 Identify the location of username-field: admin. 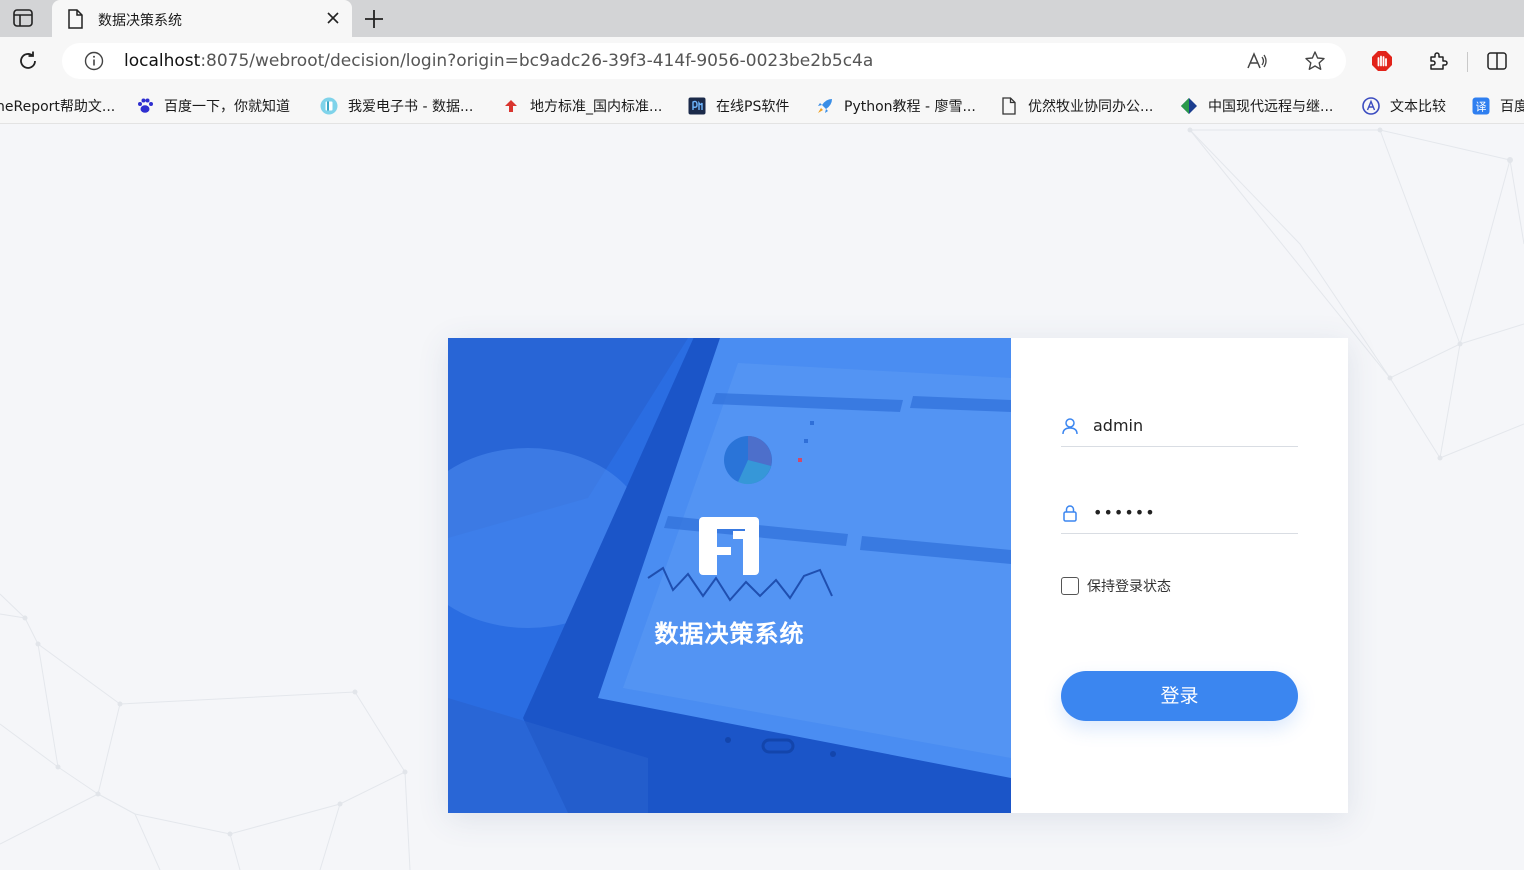
(1179, 427).